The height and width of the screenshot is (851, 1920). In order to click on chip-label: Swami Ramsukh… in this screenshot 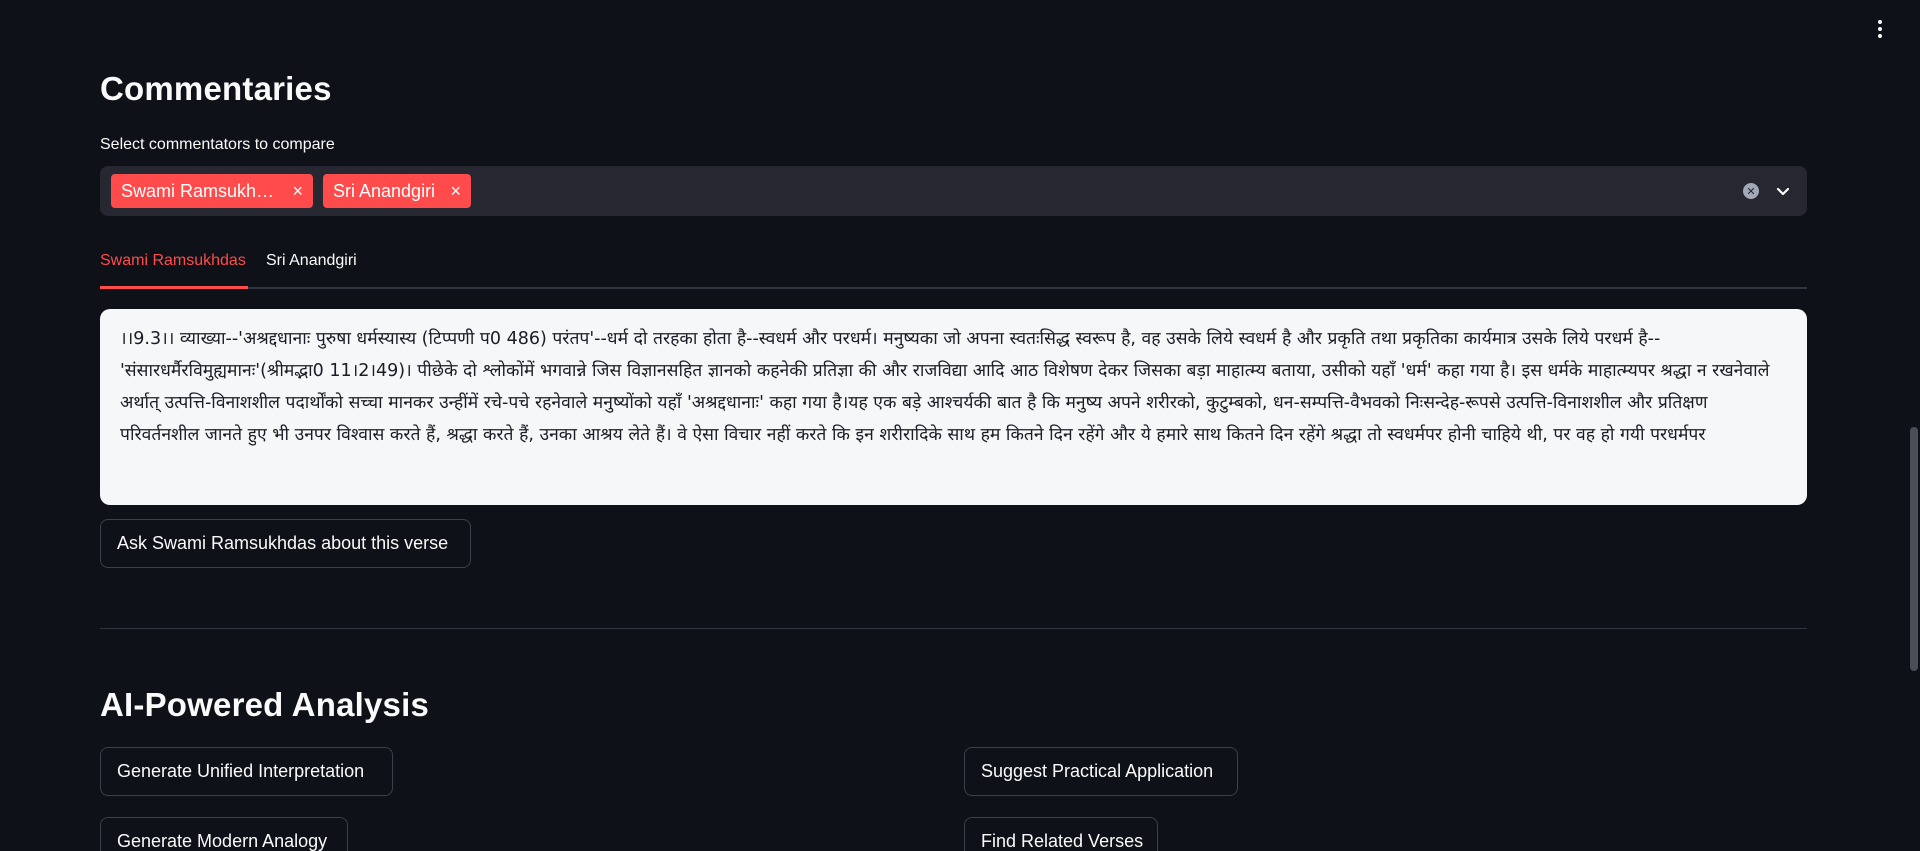, I will do `click(198, 190)`.